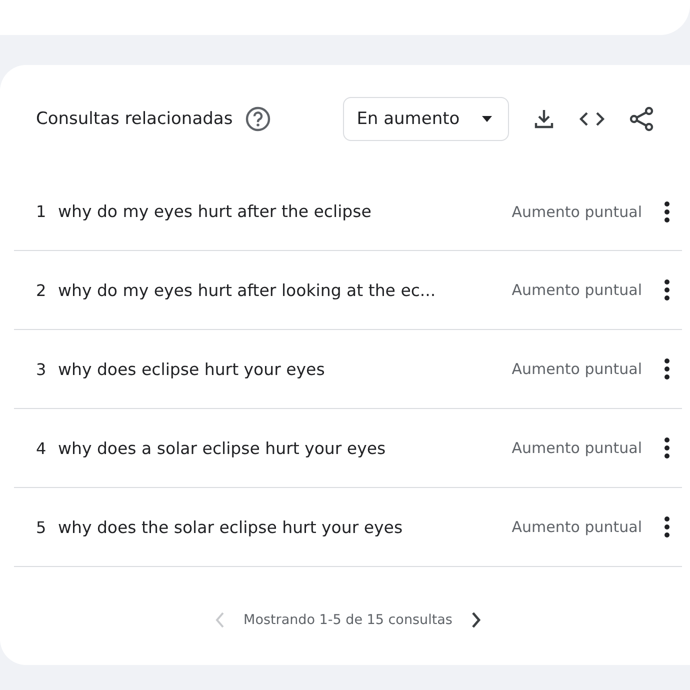 The height and width of the screenshot is (690, 690). I want to click on query-link: why does eclipse hurt your eyes, so click(285, 369).